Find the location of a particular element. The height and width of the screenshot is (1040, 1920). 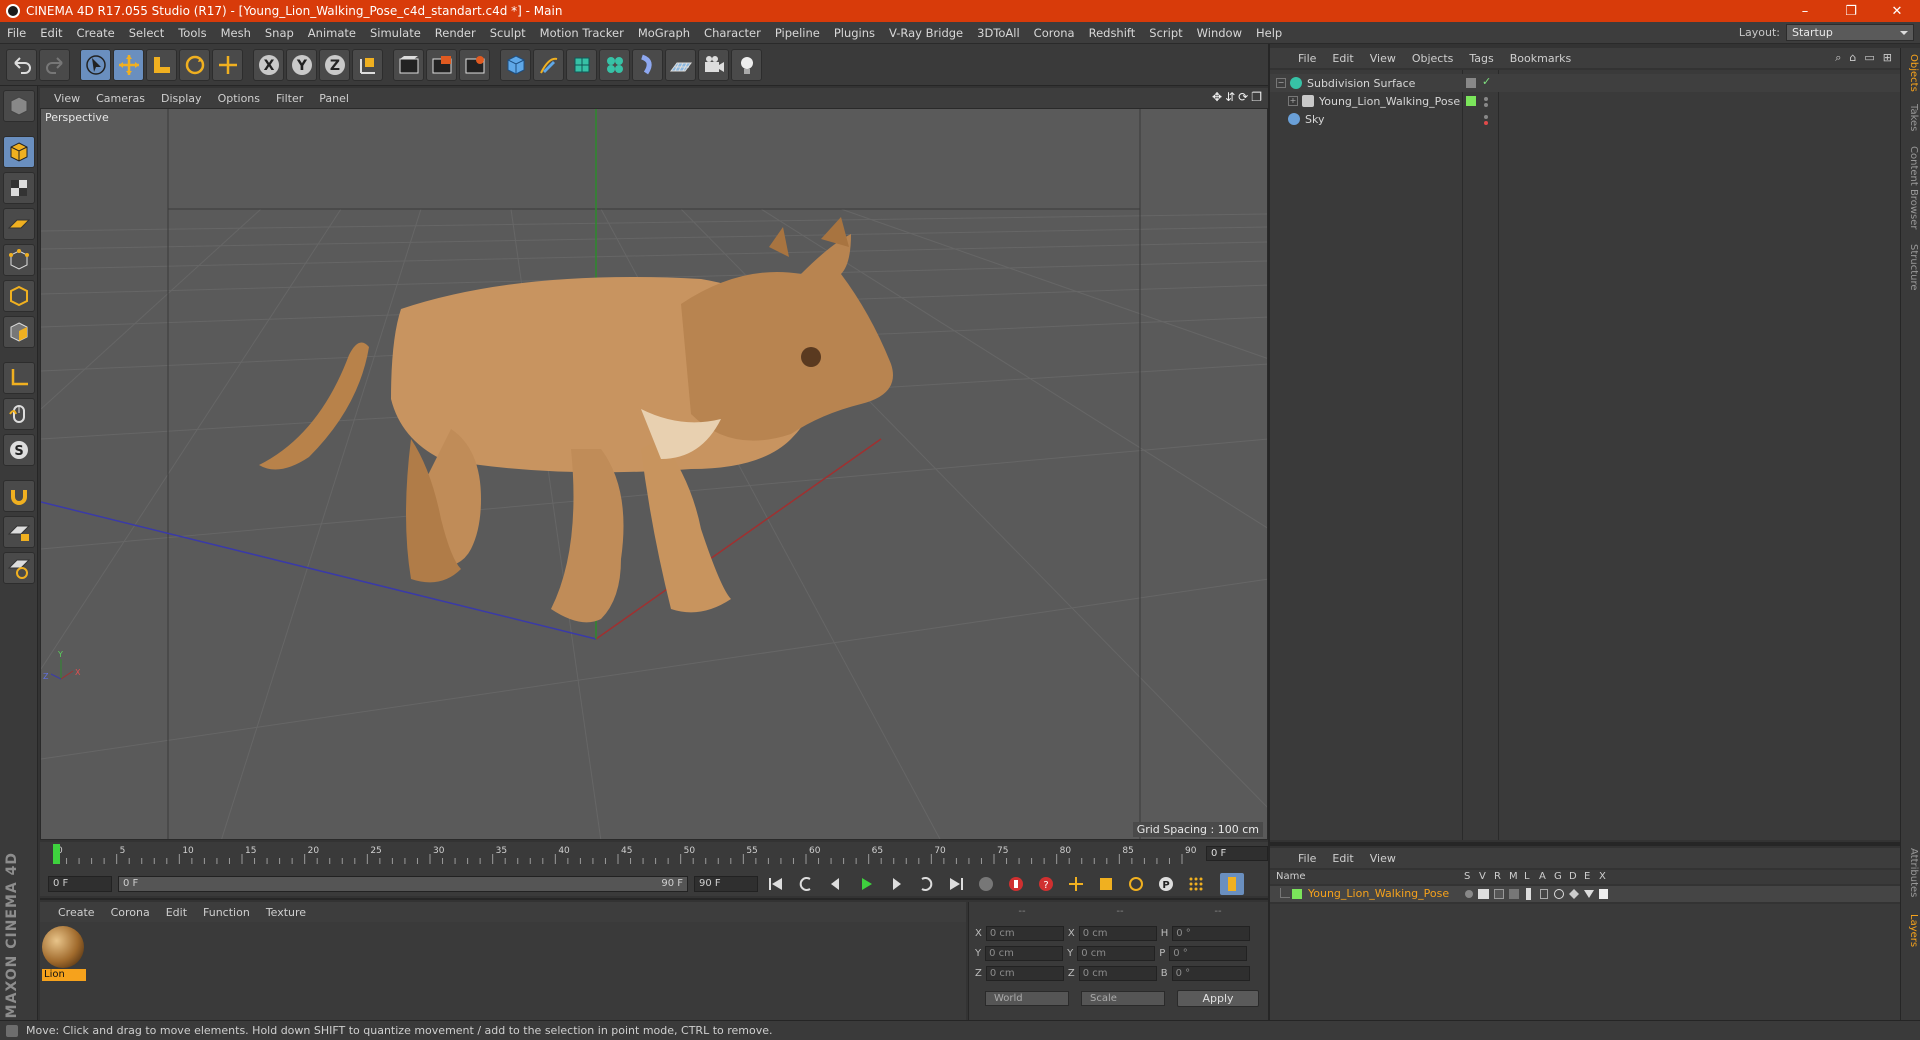

locked-workplane-icon is located at coordinates (18, 532).